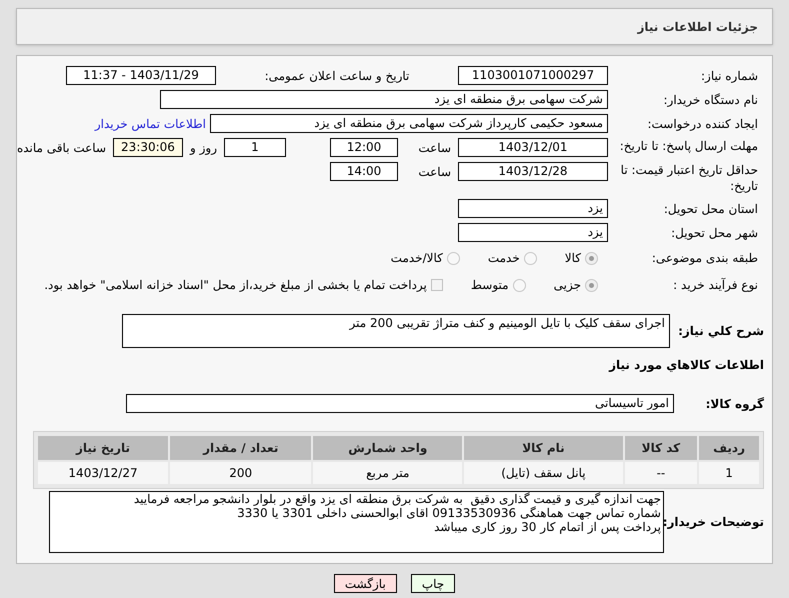 The image size is (789, 598). What do you see at coordinates (533, 232) in the screenshot?
I see `city-field: یزد` at bounding box center [533, 232].